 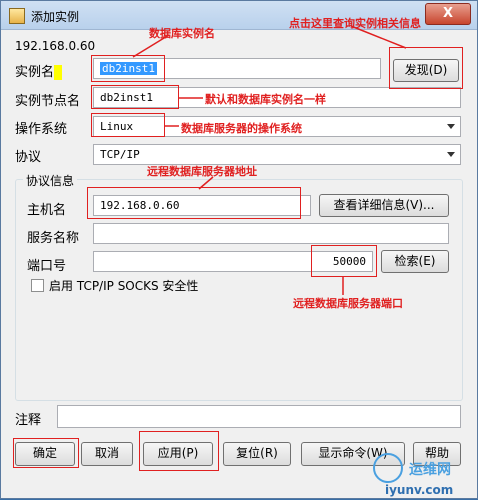 I want to click on annotation-instance-name: 数据库实例名, so click(x=182, y=33).